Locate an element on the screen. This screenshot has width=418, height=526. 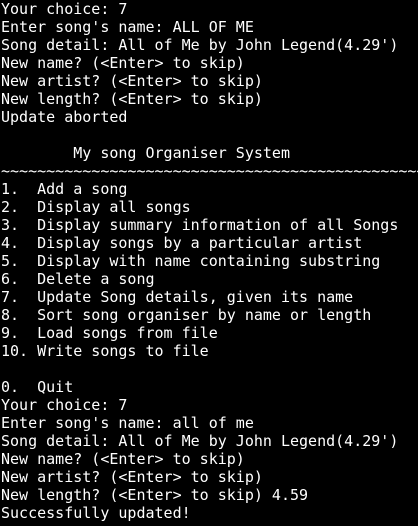
song-name-input-line: Enter song's name: all of me is located at coordinates (127, 423).